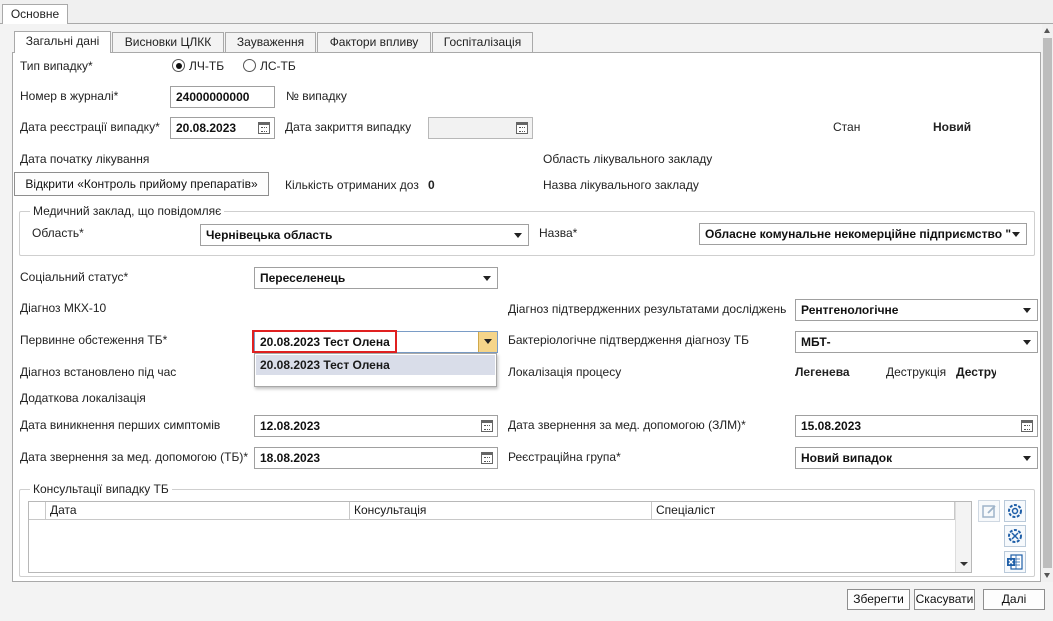 The height and width of the screenshot is (621, 1053). I want to click on consultations-grid: Дата Консультація Спеціаліст, so click(500, 537).